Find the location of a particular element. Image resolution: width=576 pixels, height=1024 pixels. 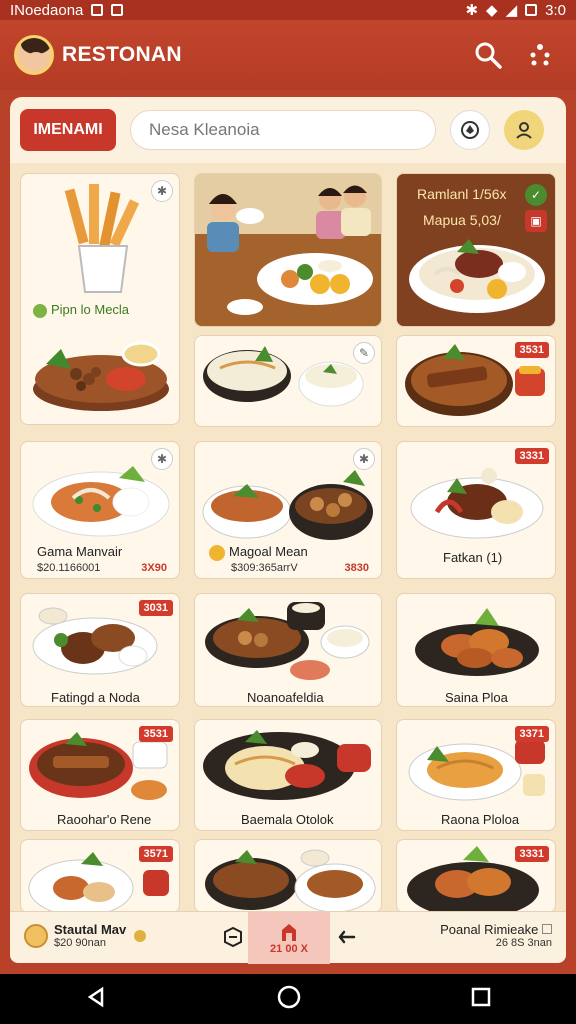

menu-card: 3331 is located at coordinates (476, 876).